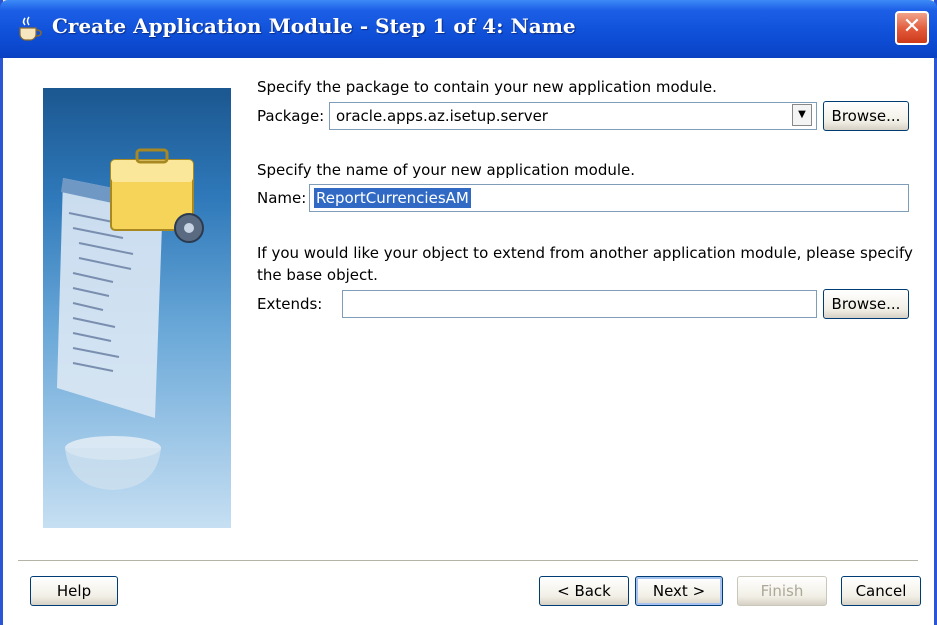  What do you see at coordinates (579, 304) in the screenshot?
I see `extends-input` at bounding box center [579, 304].